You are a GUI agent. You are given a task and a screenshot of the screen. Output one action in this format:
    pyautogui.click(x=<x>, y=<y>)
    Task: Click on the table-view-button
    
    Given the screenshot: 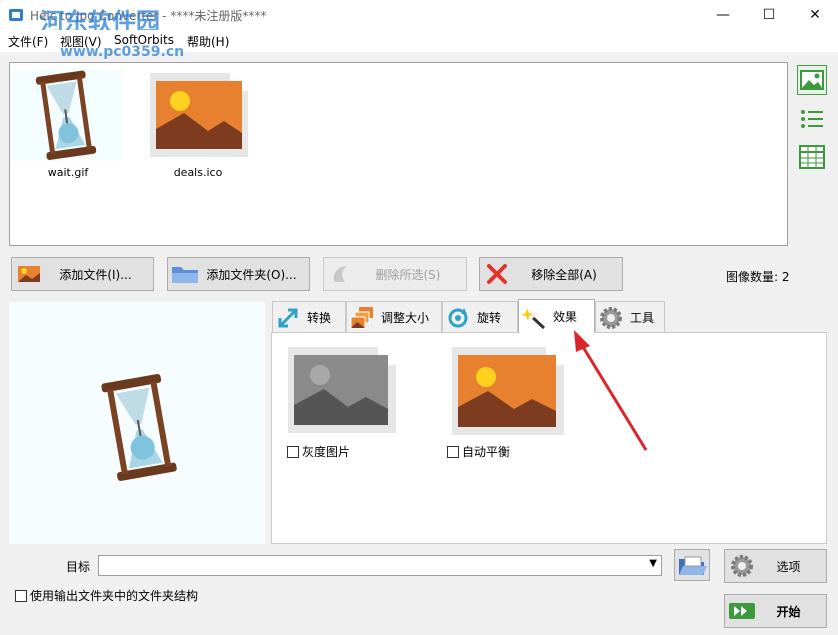 What is the action you would take?
    pyautogui.click(x=812, y=157)
    